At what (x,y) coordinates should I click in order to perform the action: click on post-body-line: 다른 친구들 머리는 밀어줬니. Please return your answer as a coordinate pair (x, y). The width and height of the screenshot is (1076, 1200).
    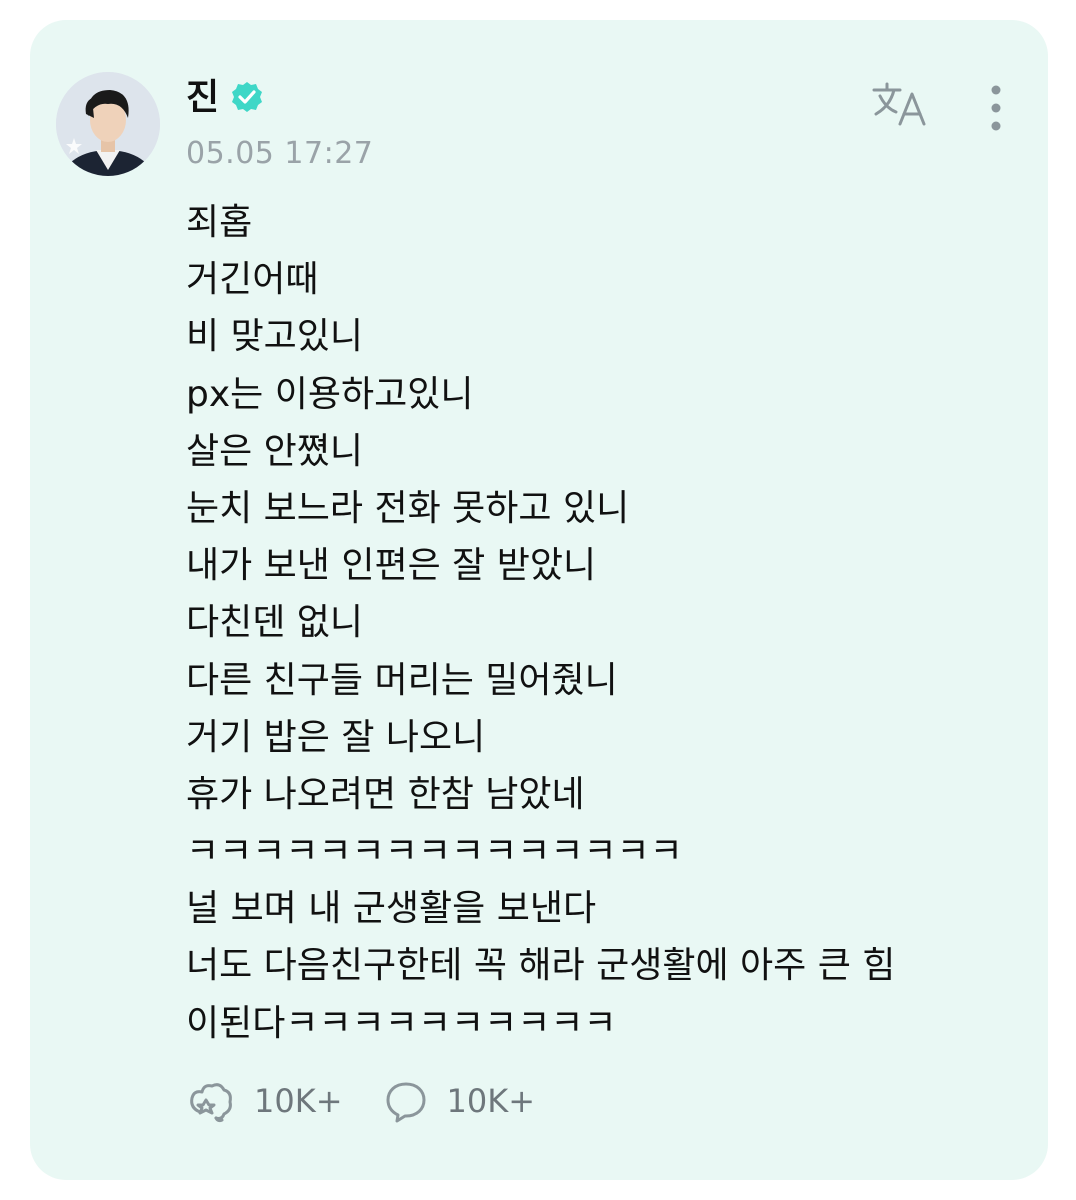
    Looking at the image, I should click on (402, 680).